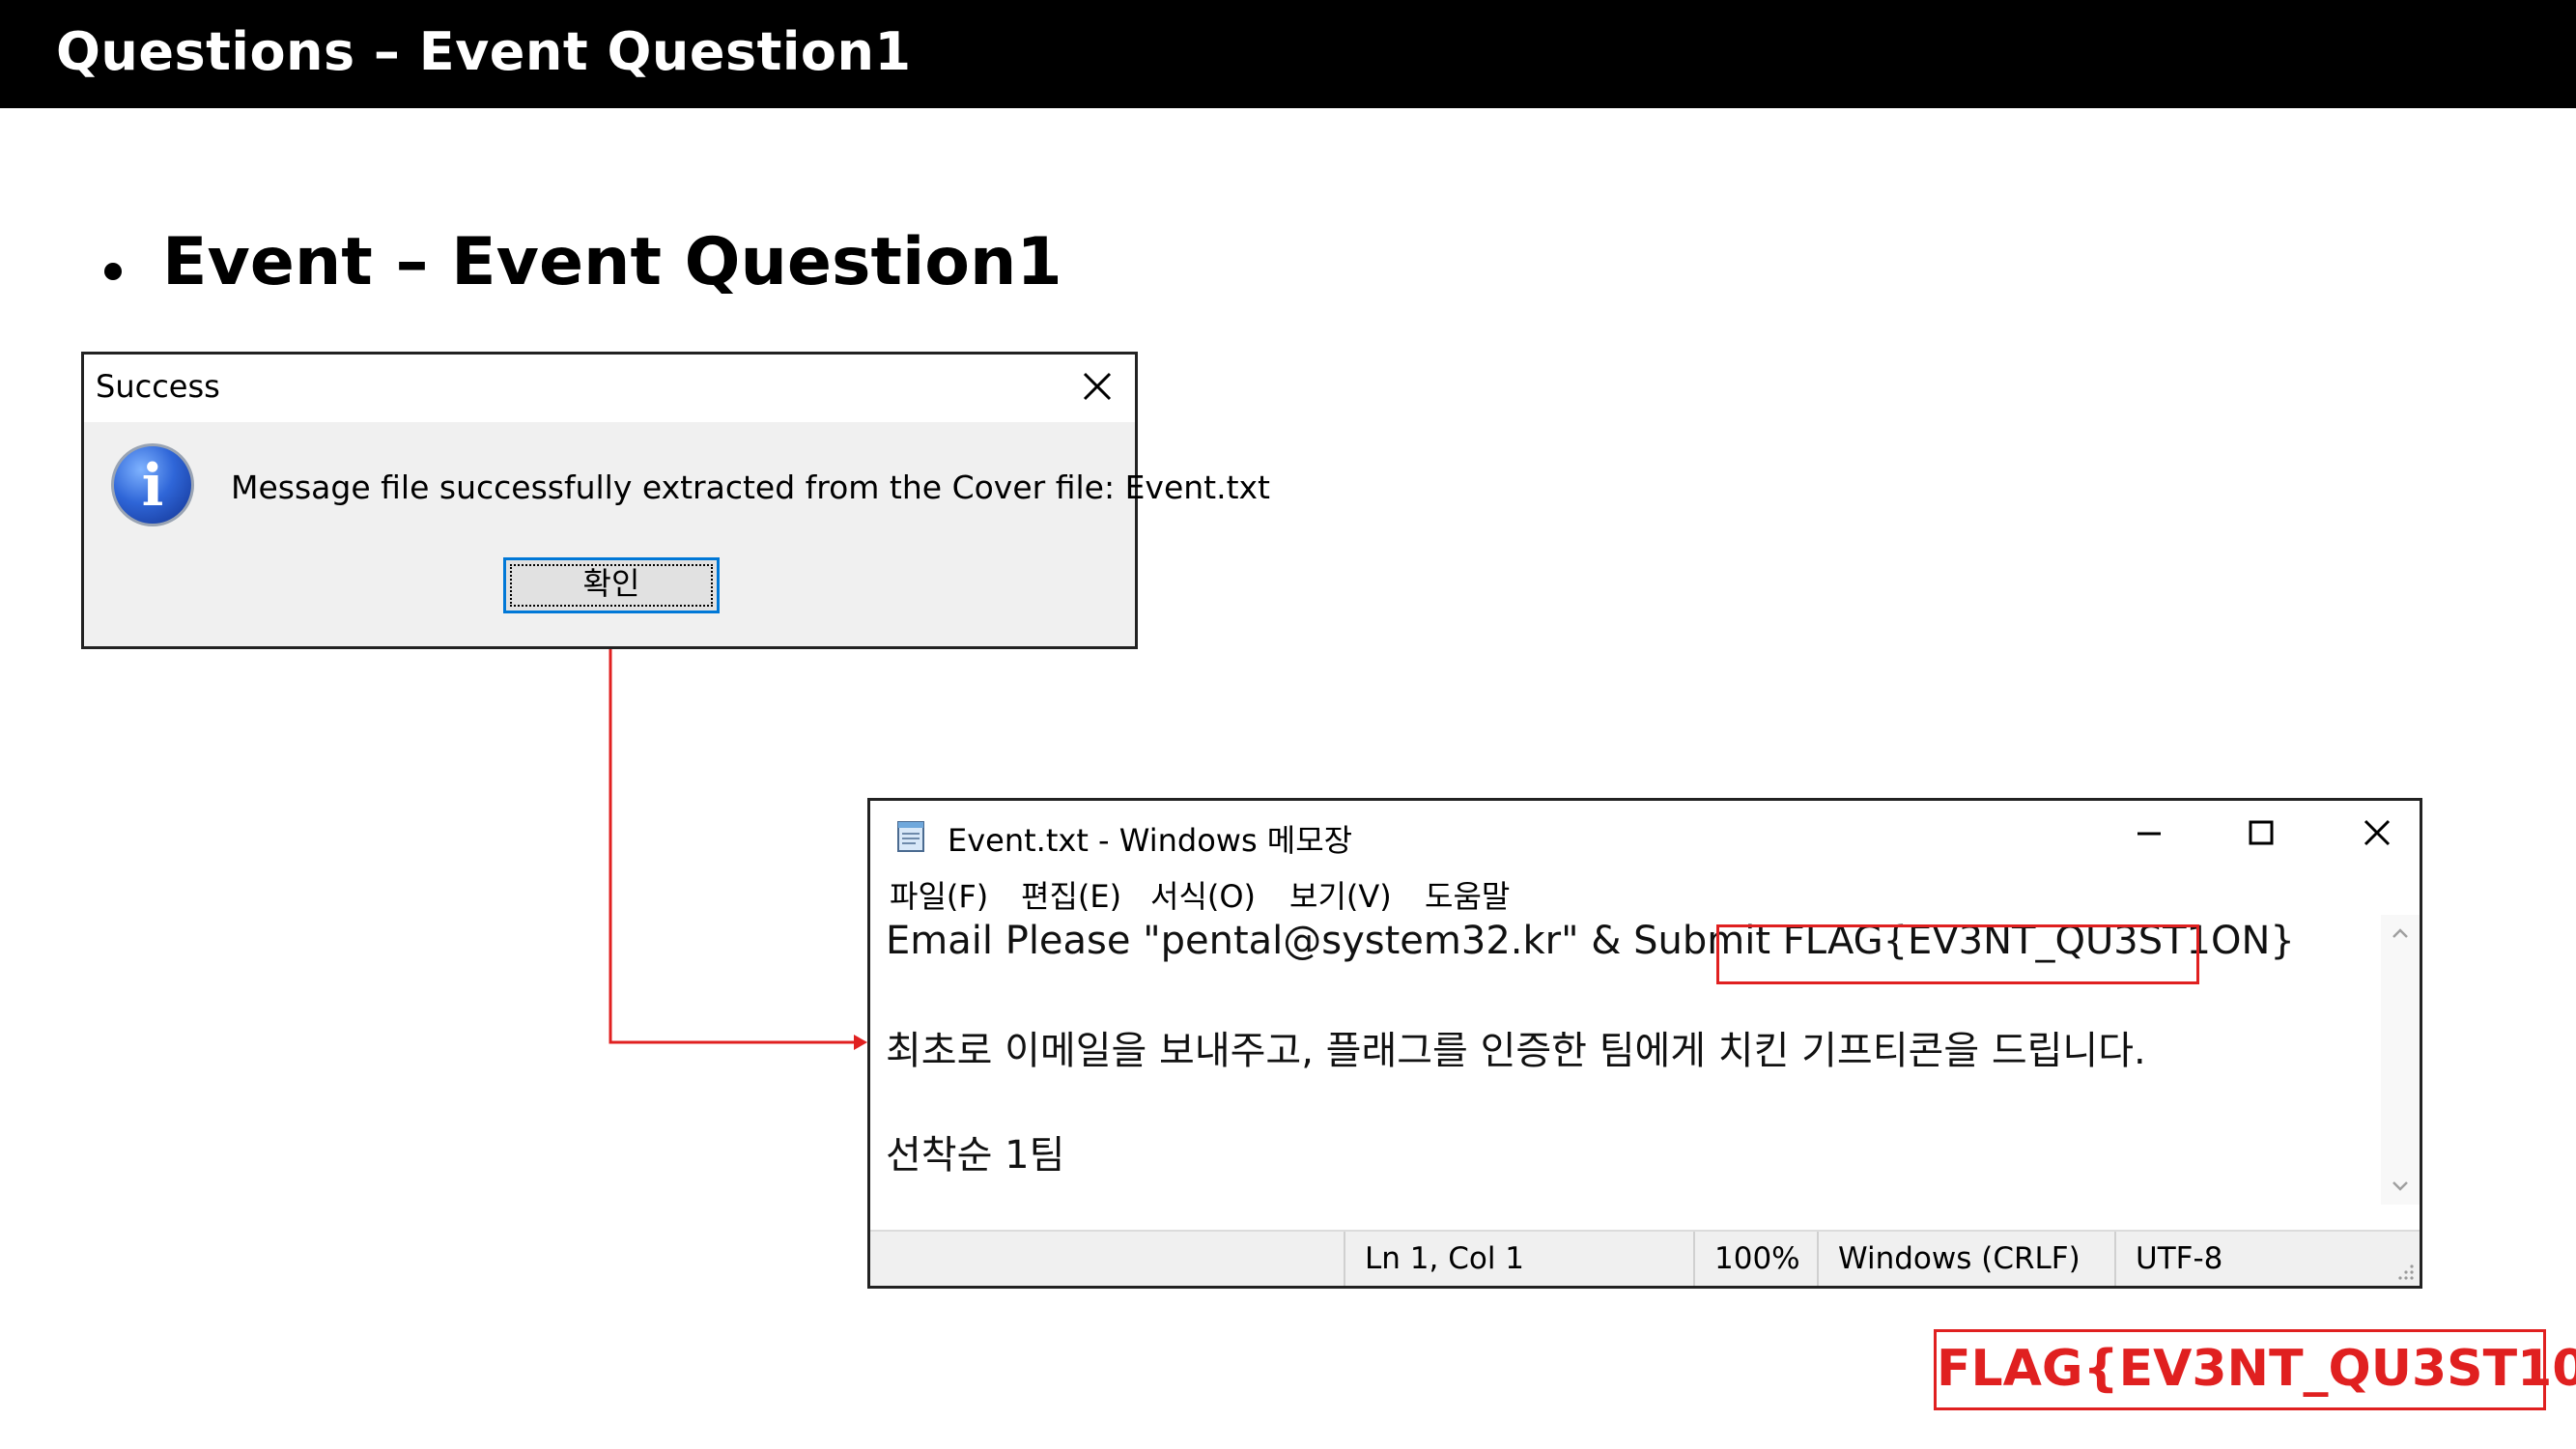  I want to click on menu-help: 도움말, so click(1467, 894).